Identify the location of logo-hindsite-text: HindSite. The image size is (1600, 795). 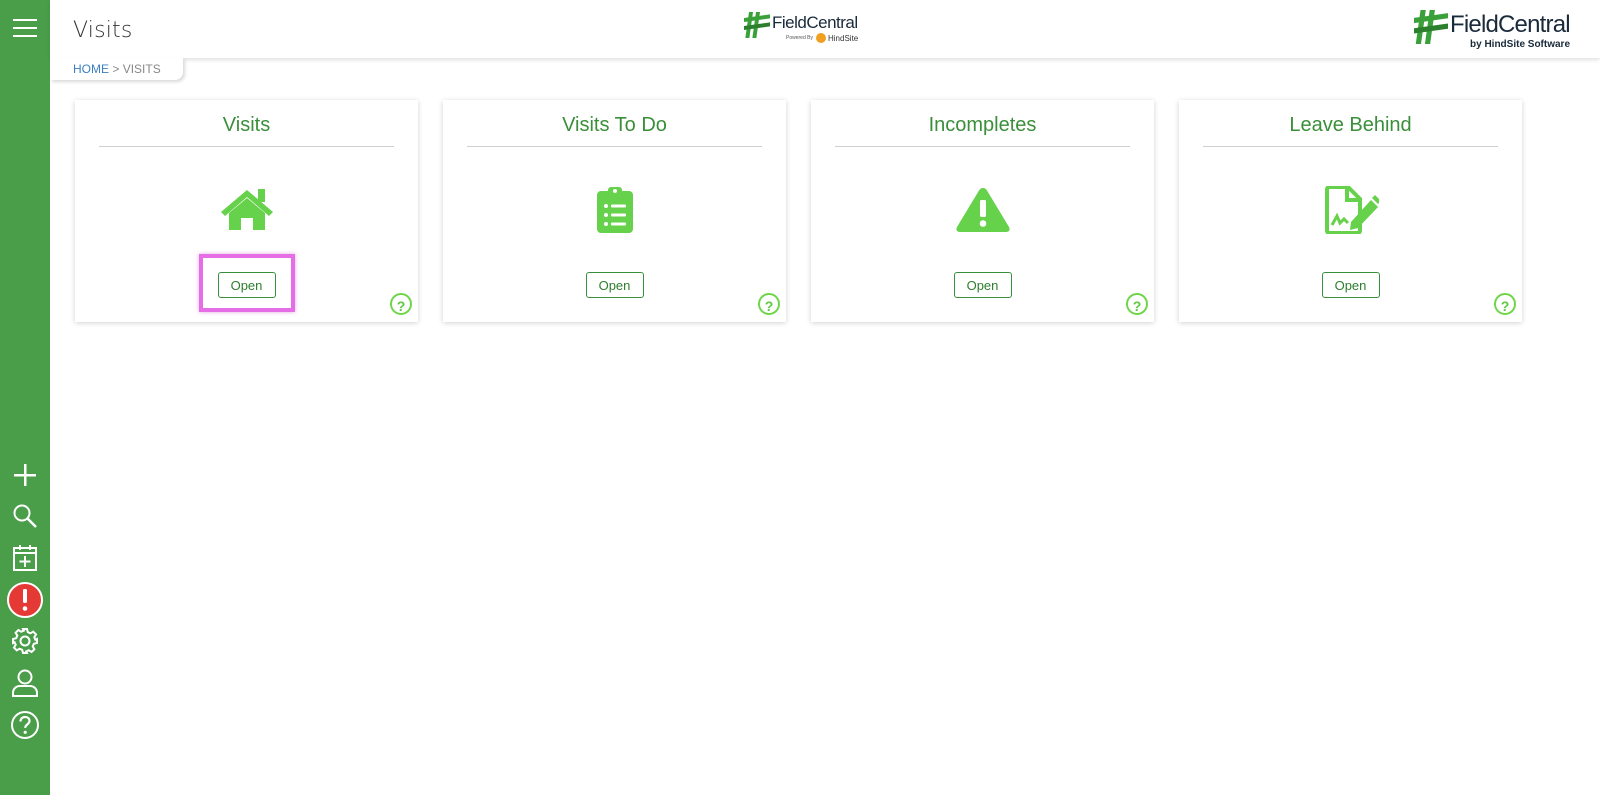
(843, 38).